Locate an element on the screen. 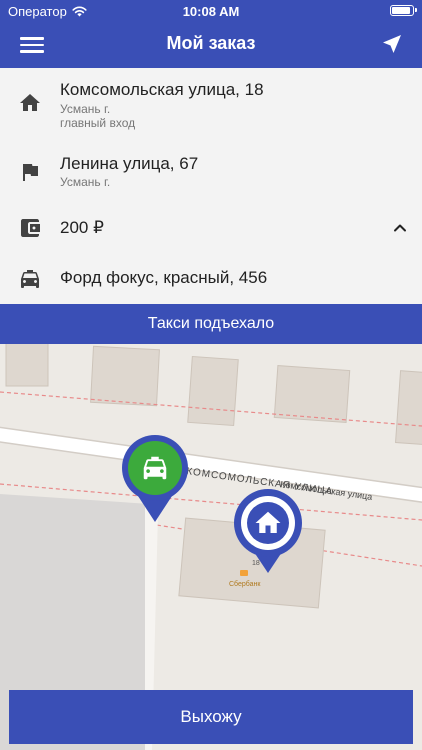  destination-row: Ленина улица, 67 Усмань г. is located at coordinates (211, 182).